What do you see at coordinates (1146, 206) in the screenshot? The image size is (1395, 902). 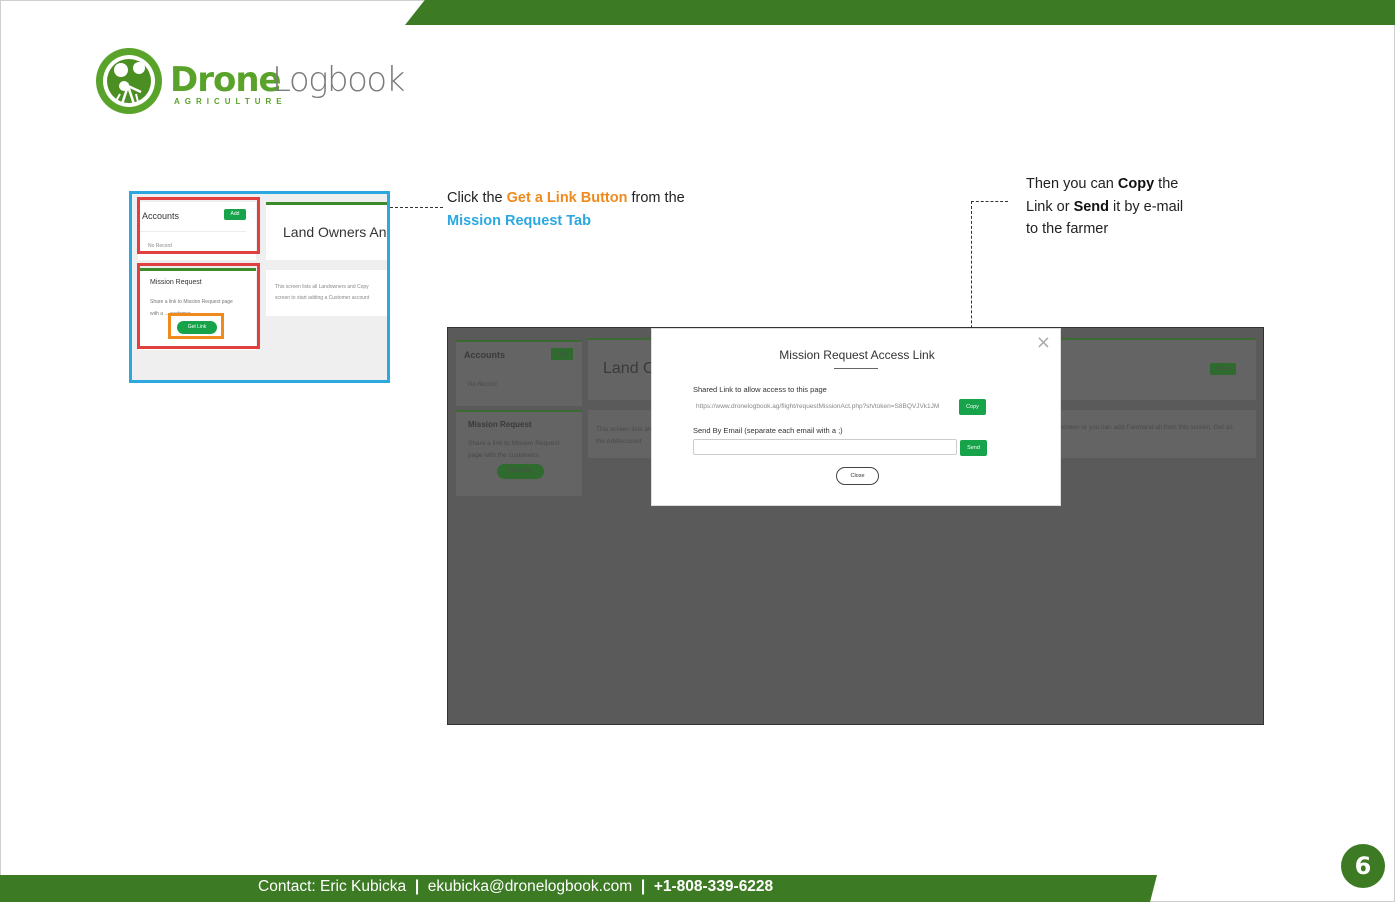 I see `instr2-text-4: it by e-mail` at bounding box center [1146, 206].